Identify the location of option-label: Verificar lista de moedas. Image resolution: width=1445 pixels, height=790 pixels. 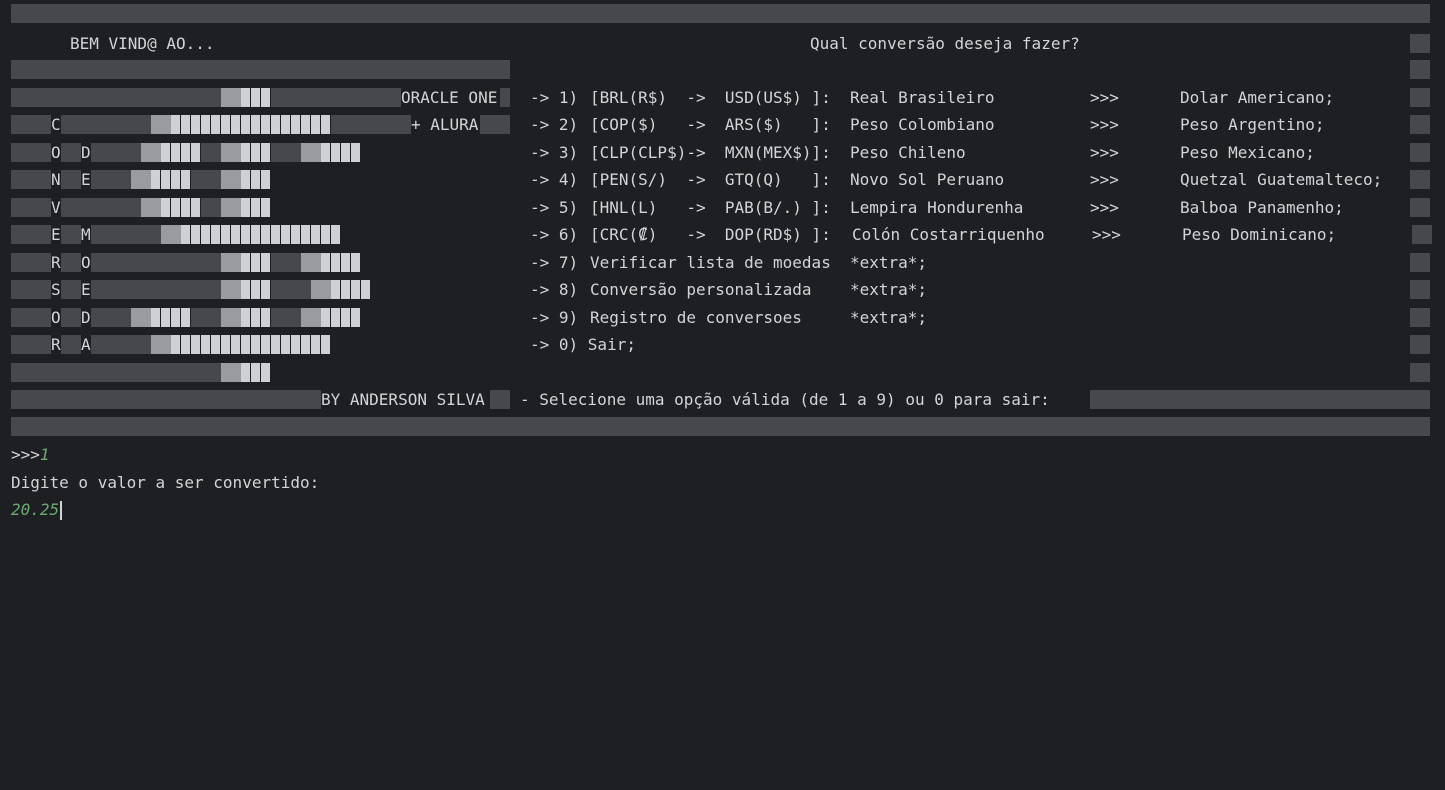
(710, 262).